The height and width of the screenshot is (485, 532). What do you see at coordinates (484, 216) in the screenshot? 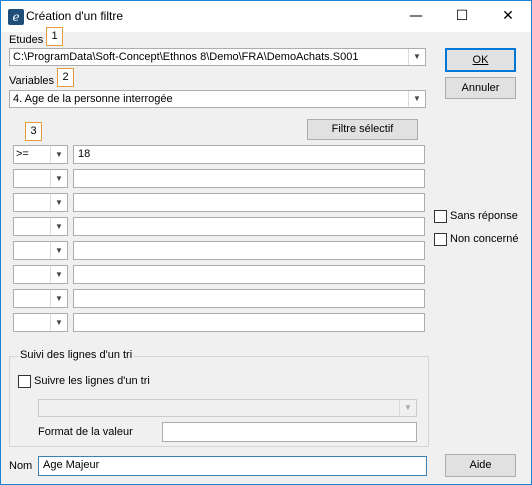
I see `sans-reponse-label: Sans réponse` at bounding box center [484, 216].